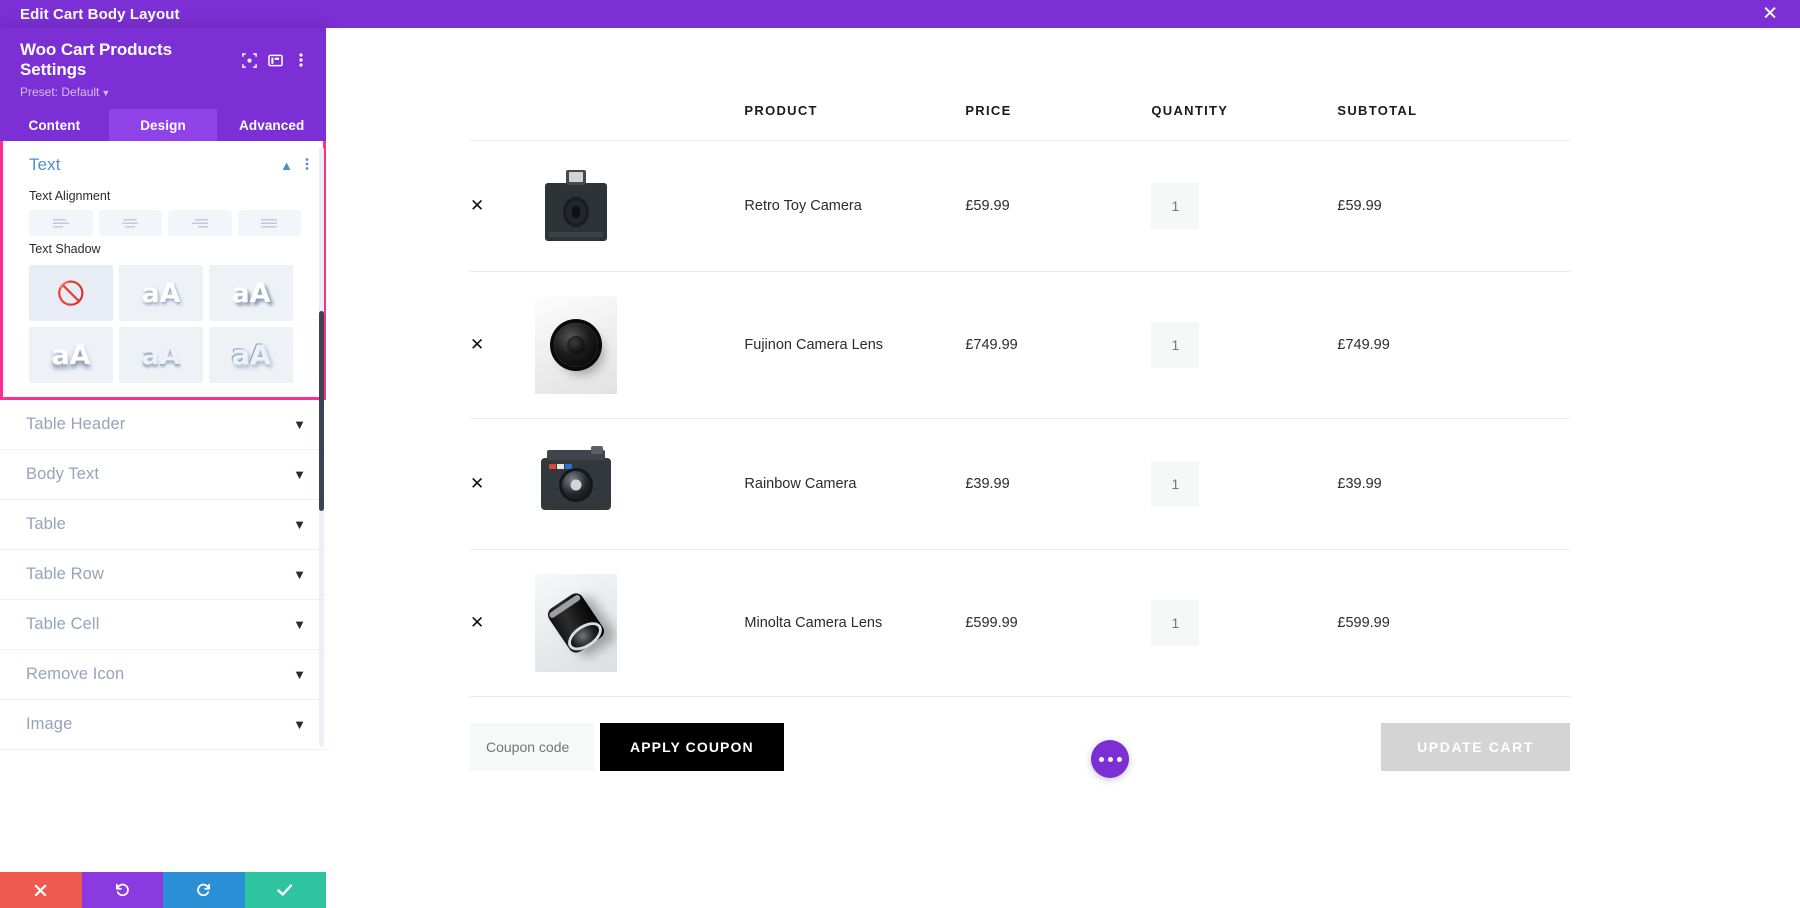 The image size is (1800, 908). What do you see at coordinates (200, 223) in the screenshot?
I see `align-right-icon` at bounding box center [200, 223].